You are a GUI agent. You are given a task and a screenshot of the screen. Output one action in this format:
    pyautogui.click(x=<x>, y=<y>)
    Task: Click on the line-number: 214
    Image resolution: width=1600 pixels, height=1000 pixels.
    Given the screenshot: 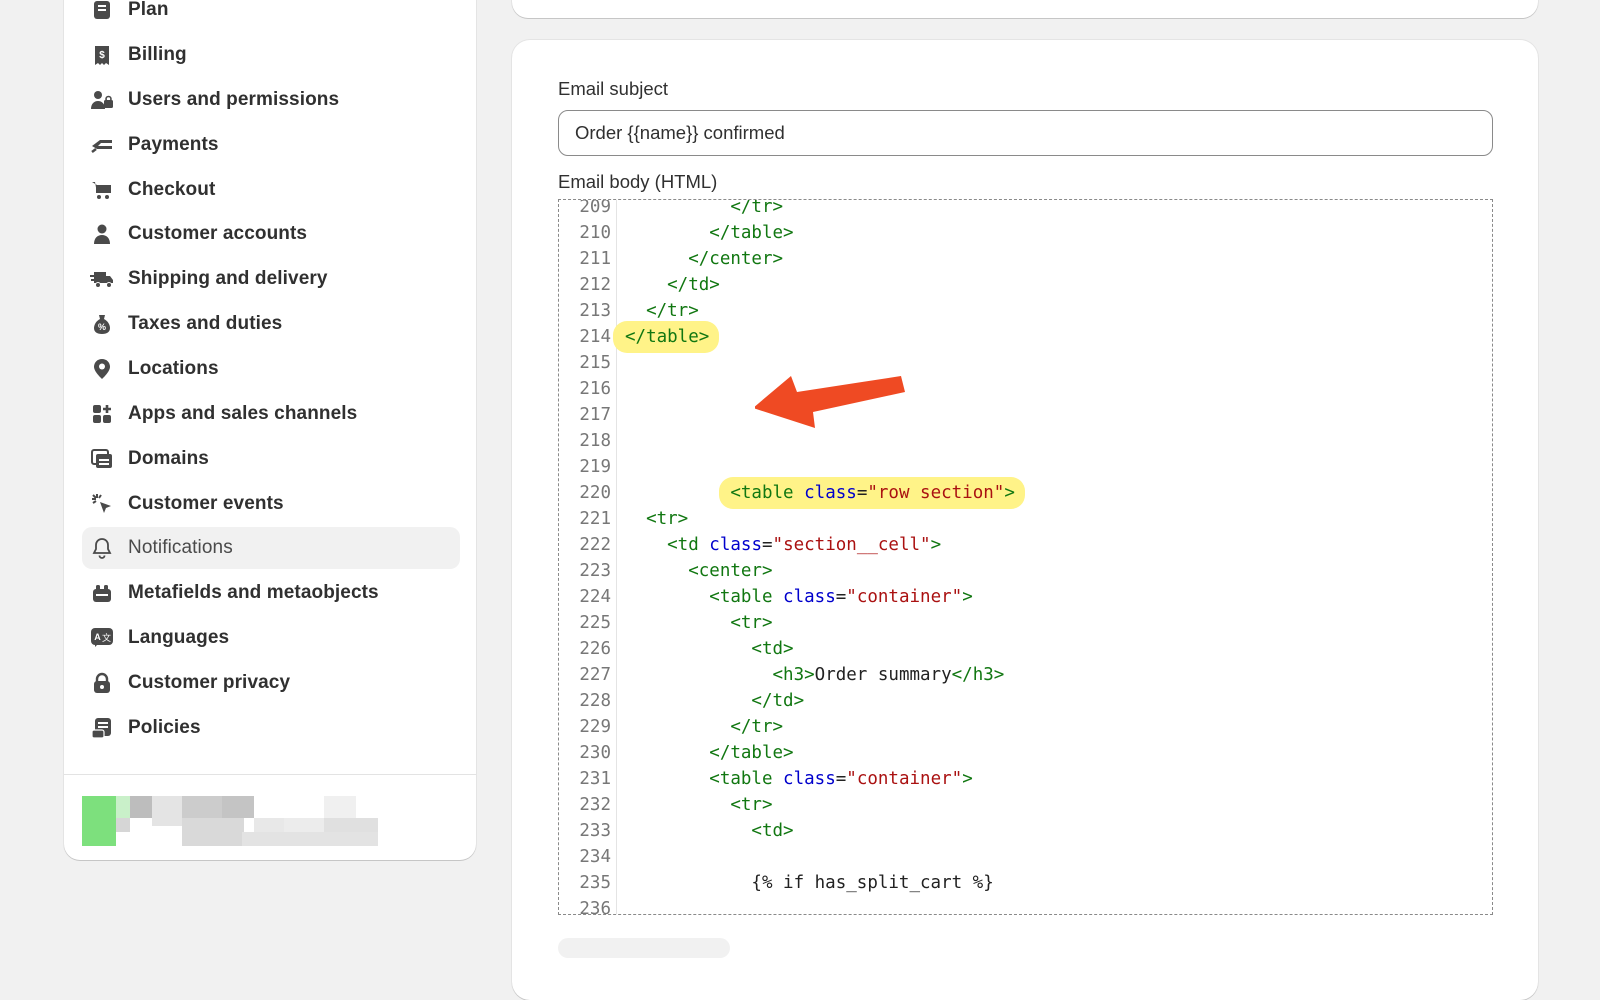 What is the action you would take?
    pyautogui.click(x=595, y=337)
    